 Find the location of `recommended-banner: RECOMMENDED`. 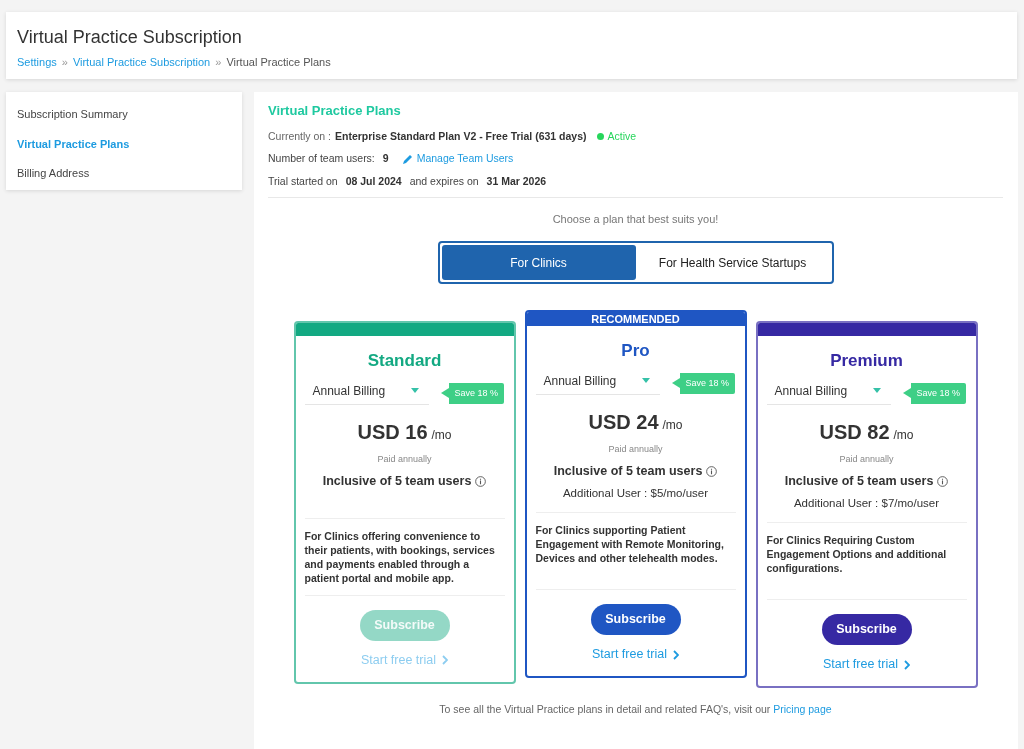

recommended-banner: RECOMMENDED is located at coordinates (635, 319).